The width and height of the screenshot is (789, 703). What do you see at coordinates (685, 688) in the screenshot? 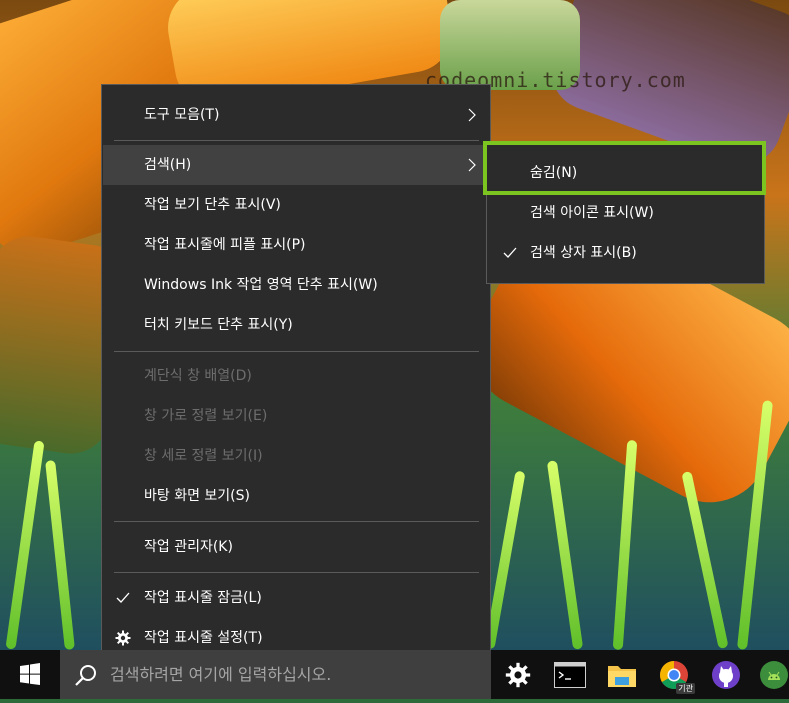
I see `chrome-profile-badge: 기관` at bounding box center [685, 688].